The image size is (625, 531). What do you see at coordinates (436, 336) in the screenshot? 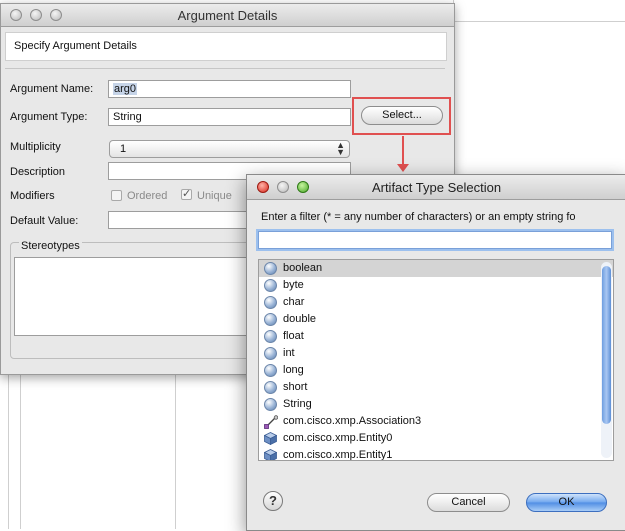
I see `type-list-item: float` at bounding box center [436, 336].